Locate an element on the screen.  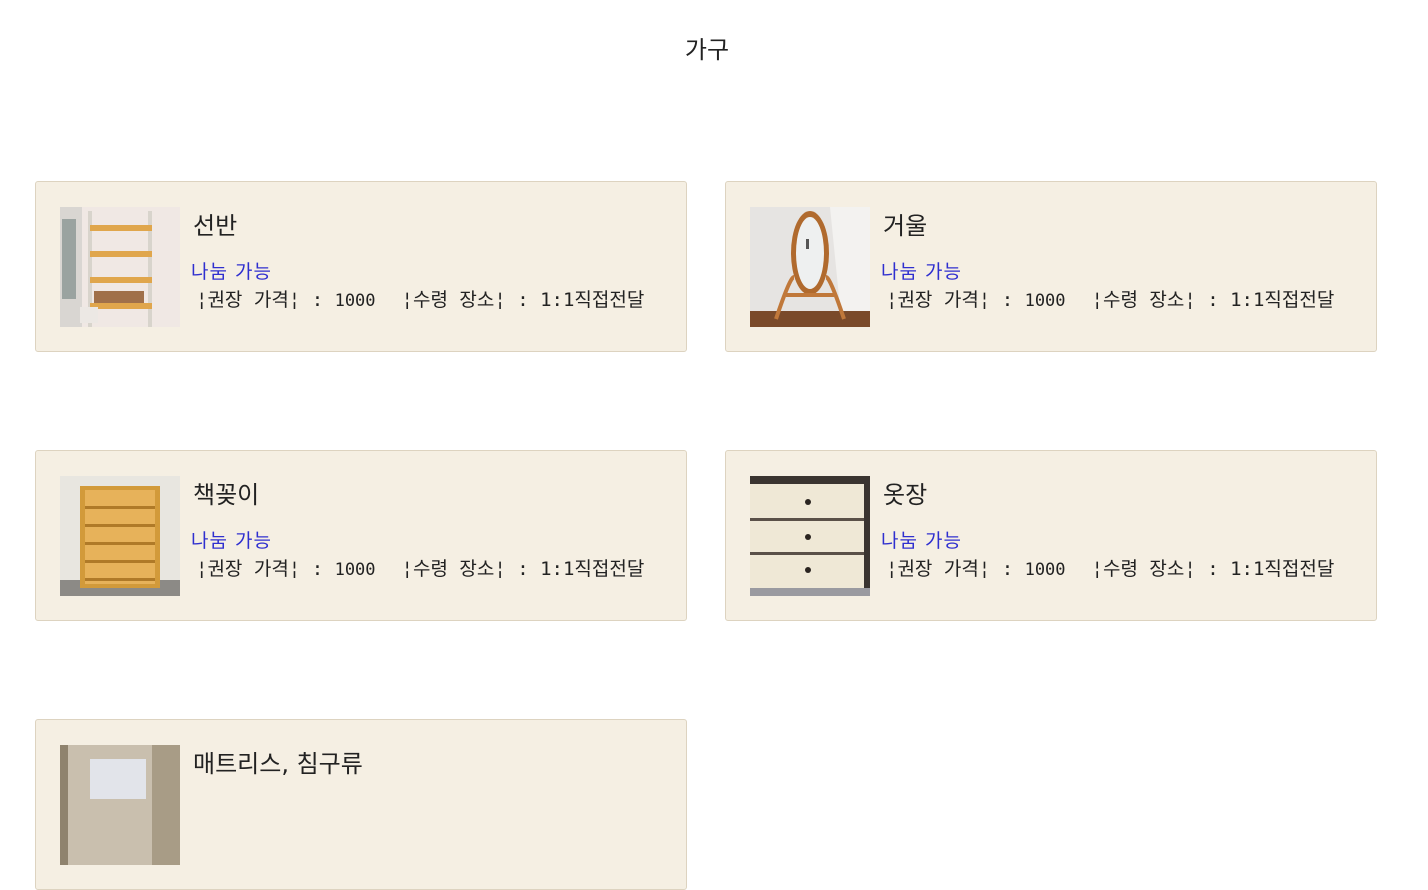
item-card-mattress: 매트리스, 침구류 is located at coordinates (361, 804).